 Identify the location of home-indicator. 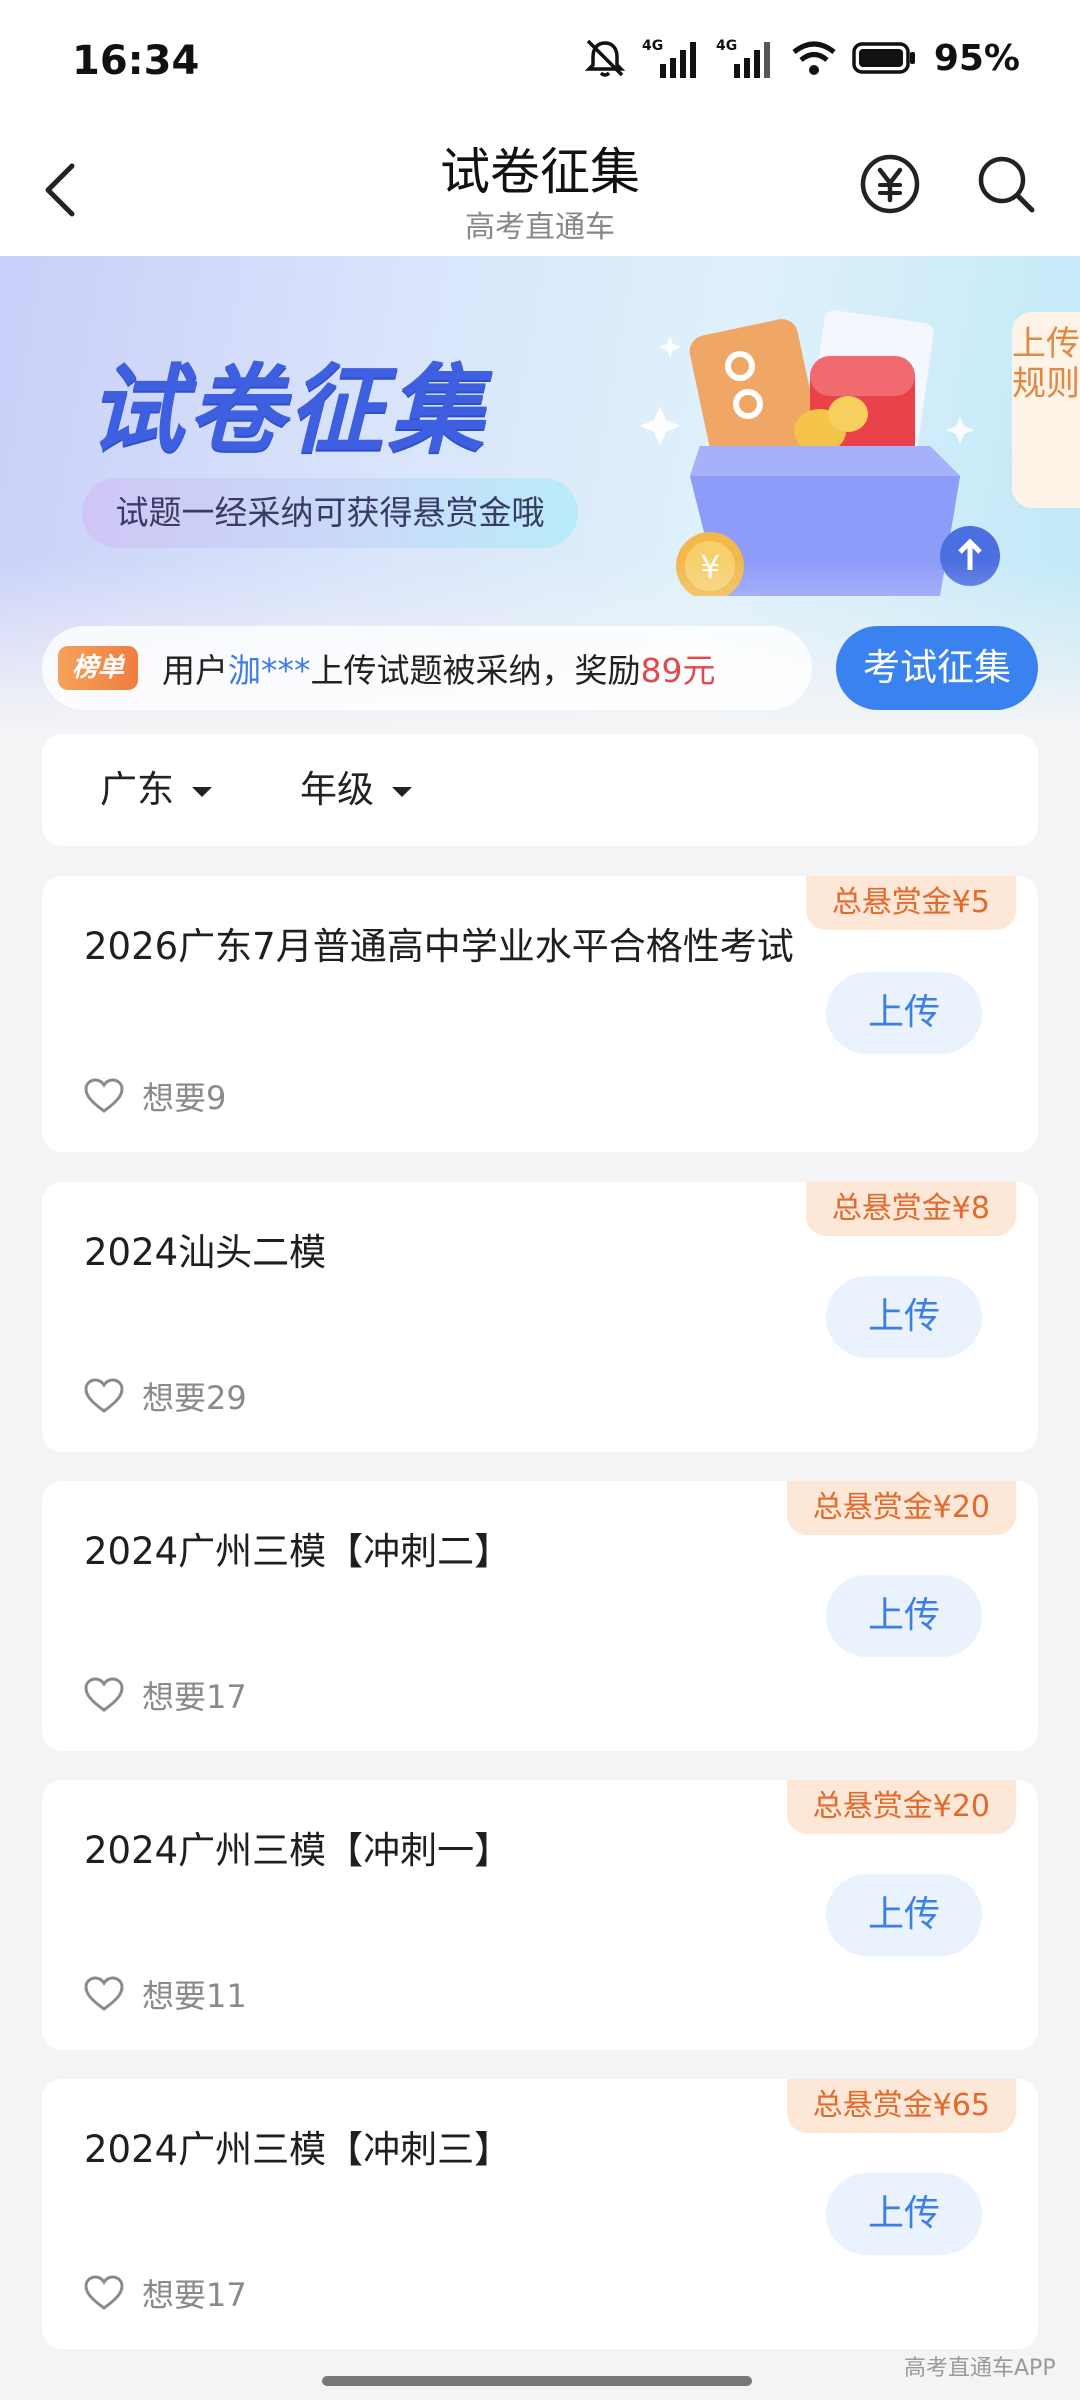
(537, 2381).